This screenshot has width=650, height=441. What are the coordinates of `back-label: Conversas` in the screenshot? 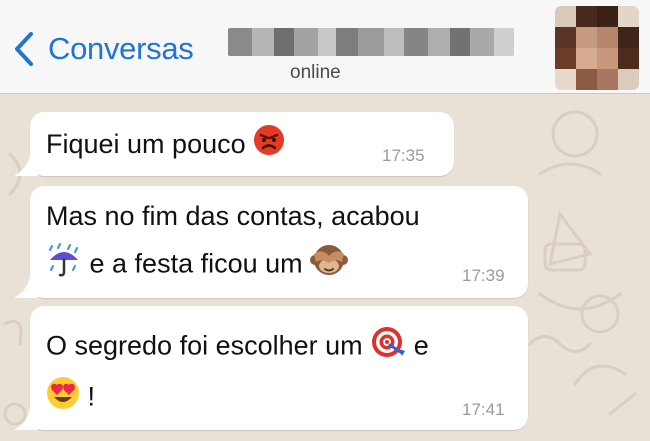 It's located at (121, 48).